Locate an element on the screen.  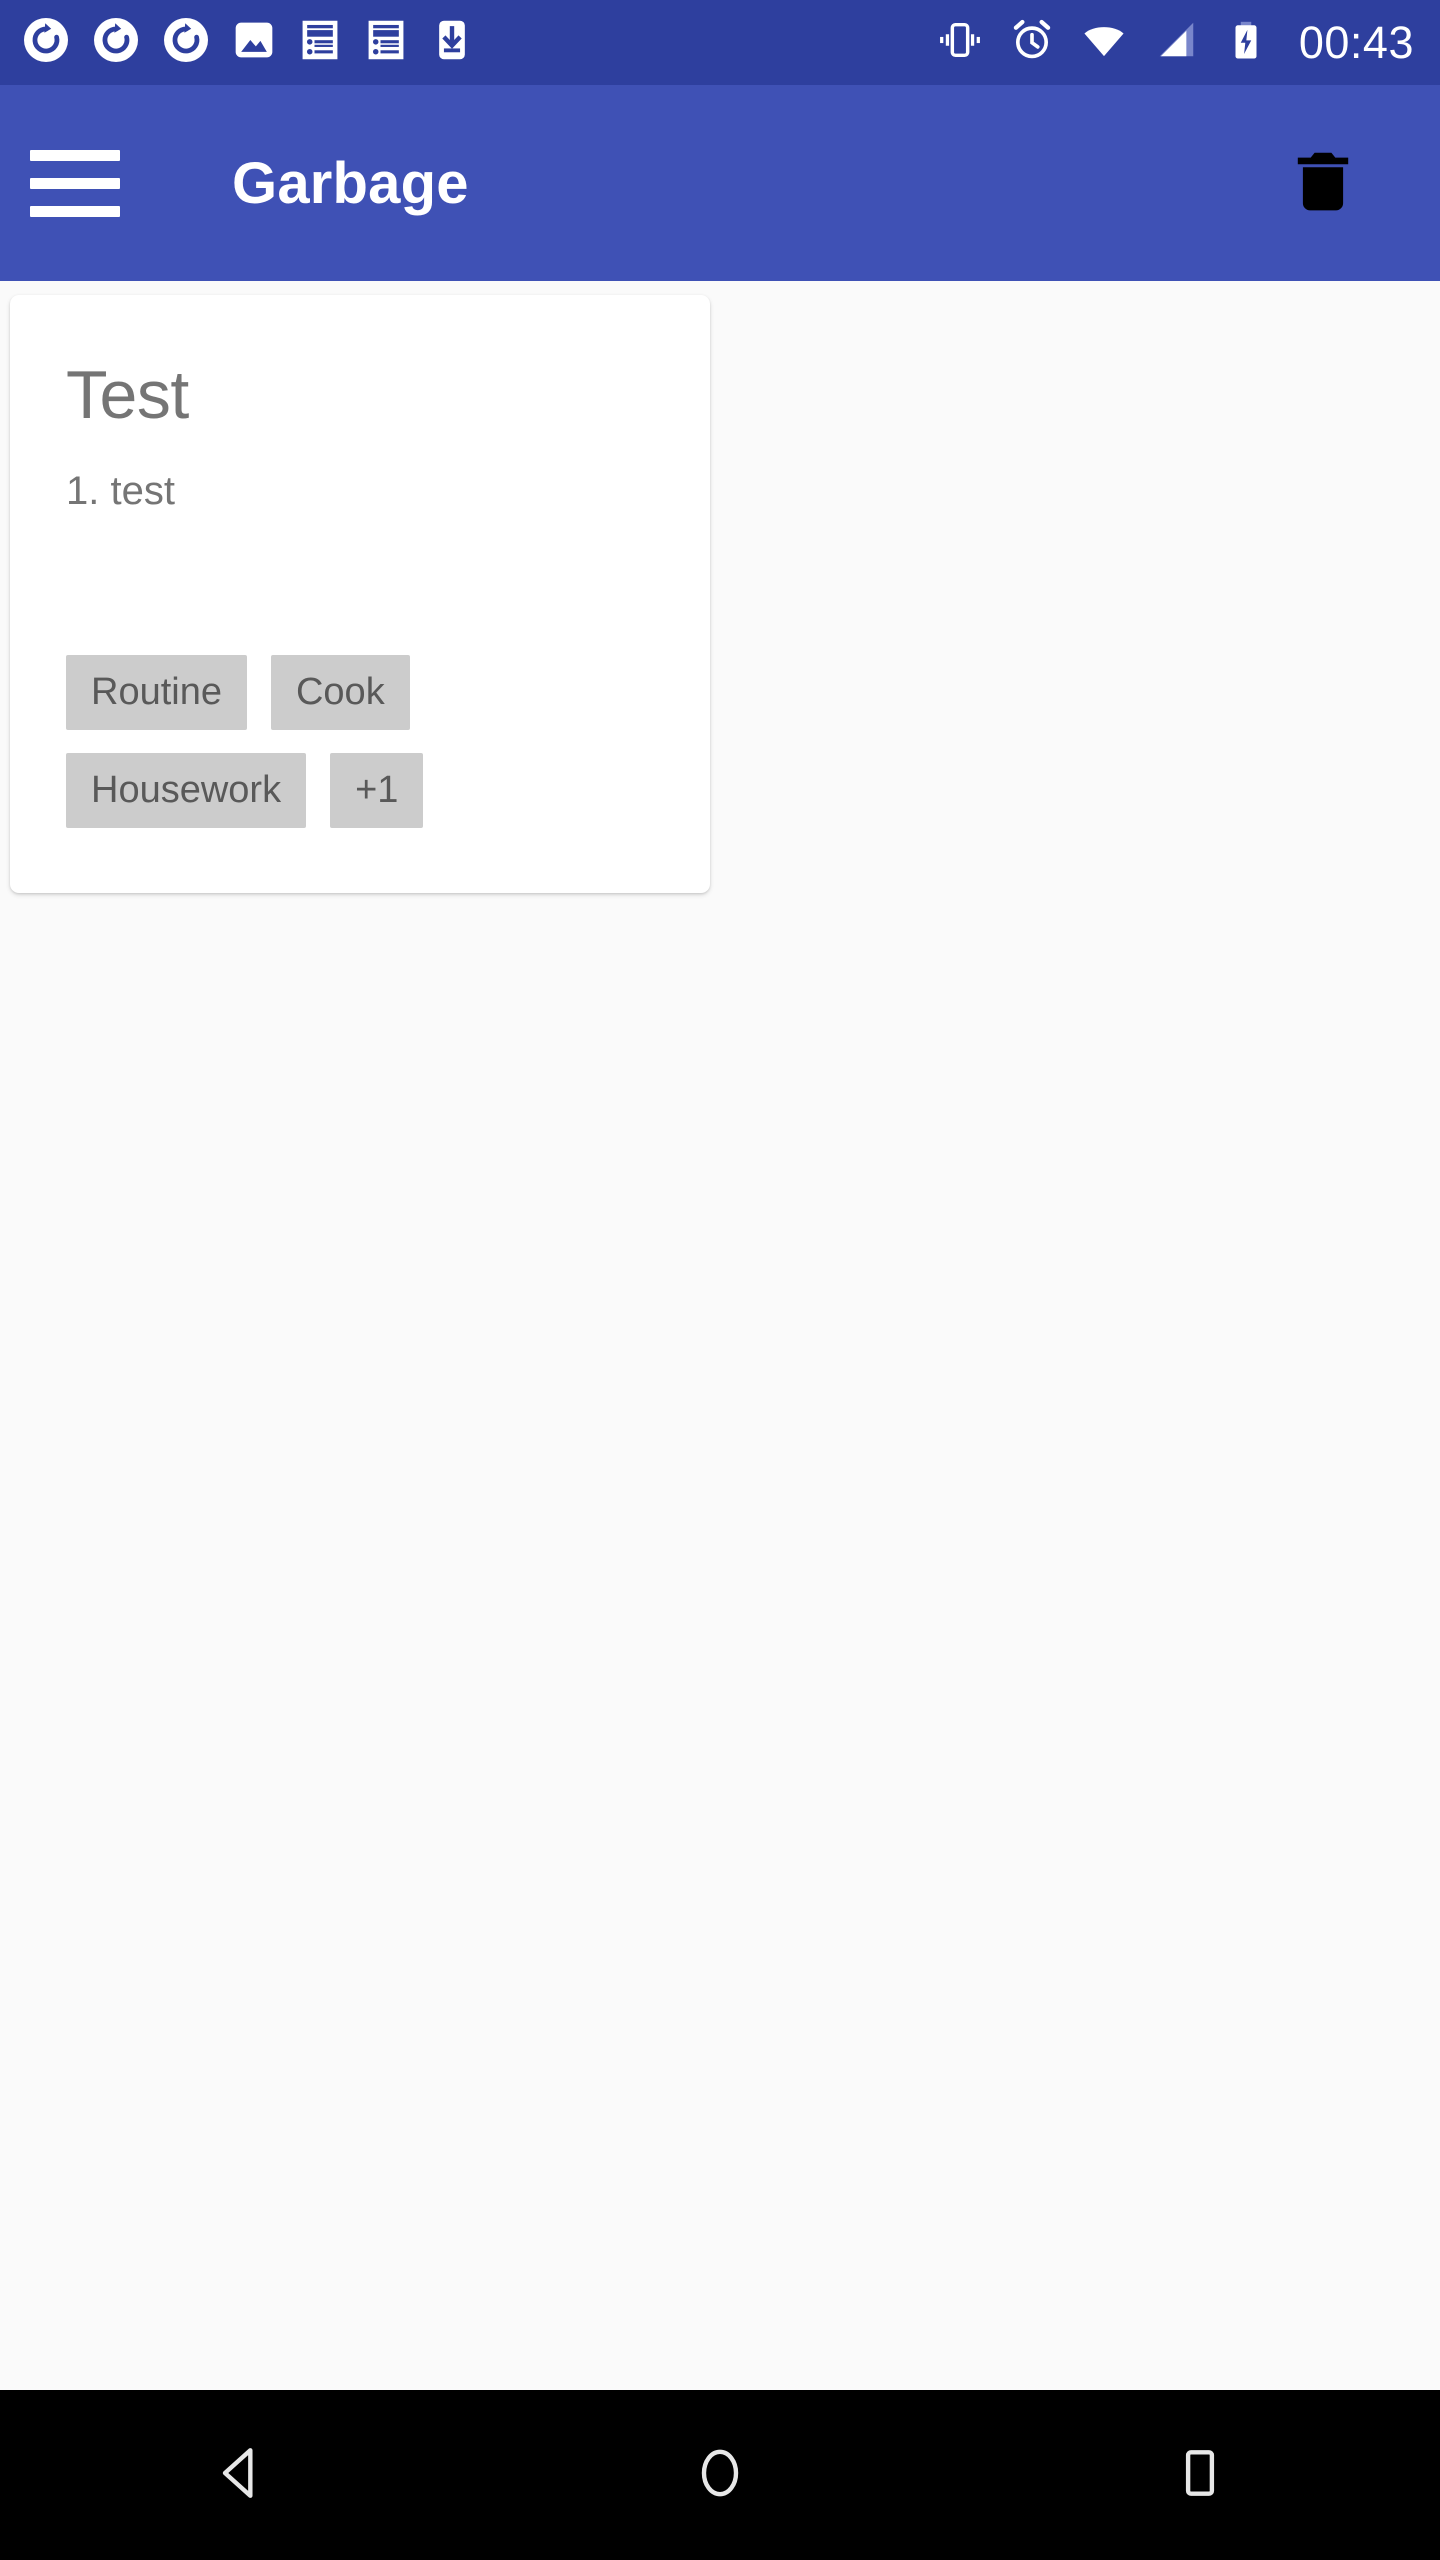
status-bar-clock: 00:43 is located at coordinates (1356, 42).